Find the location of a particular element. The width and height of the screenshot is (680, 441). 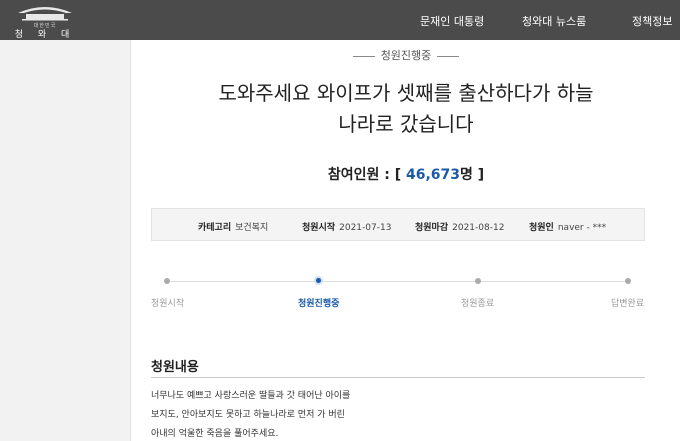

count-value: 46,673 is located at coordinates (432, 175).